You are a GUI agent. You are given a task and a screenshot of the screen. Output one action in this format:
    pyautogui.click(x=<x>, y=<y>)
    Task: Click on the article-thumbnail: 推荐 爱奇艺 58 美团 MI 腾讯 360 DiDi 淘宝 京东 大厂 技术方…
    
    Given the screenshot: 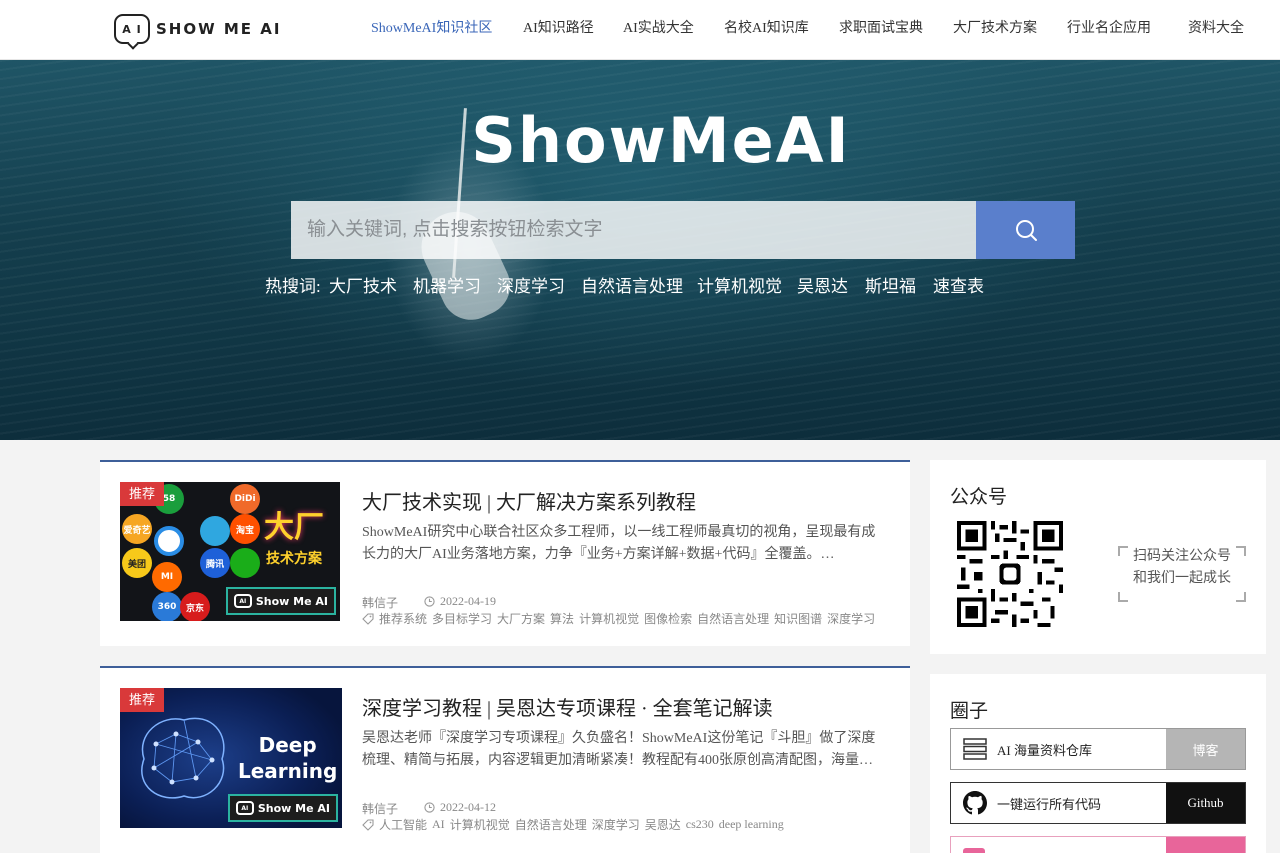 What is the action you would take?
    pyautogui.click(x=230, y=551)
    